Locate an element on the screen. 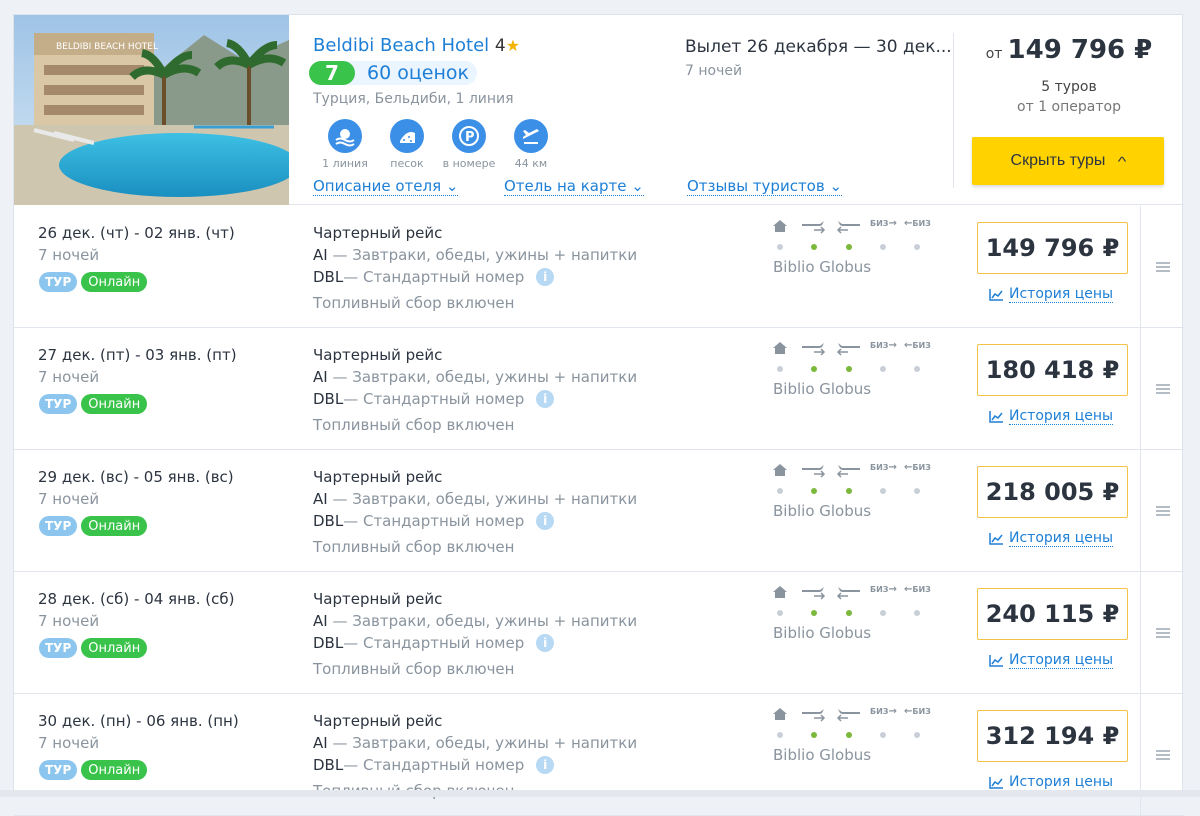 The height and width of the screenshot is (816, 1200). rating-count: 60 оценок is located at coordinates (418, 73).